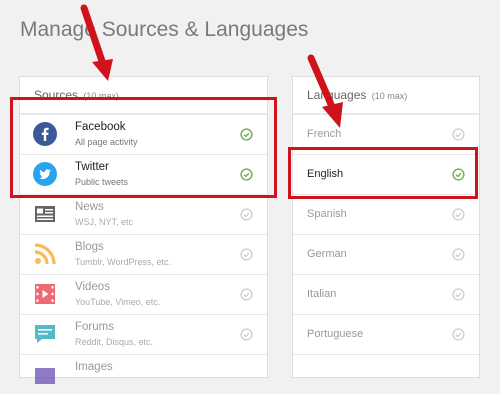 The width and height of the screenshot is (500, 394). I want to click on language-row-german: German, so click(386, 254).